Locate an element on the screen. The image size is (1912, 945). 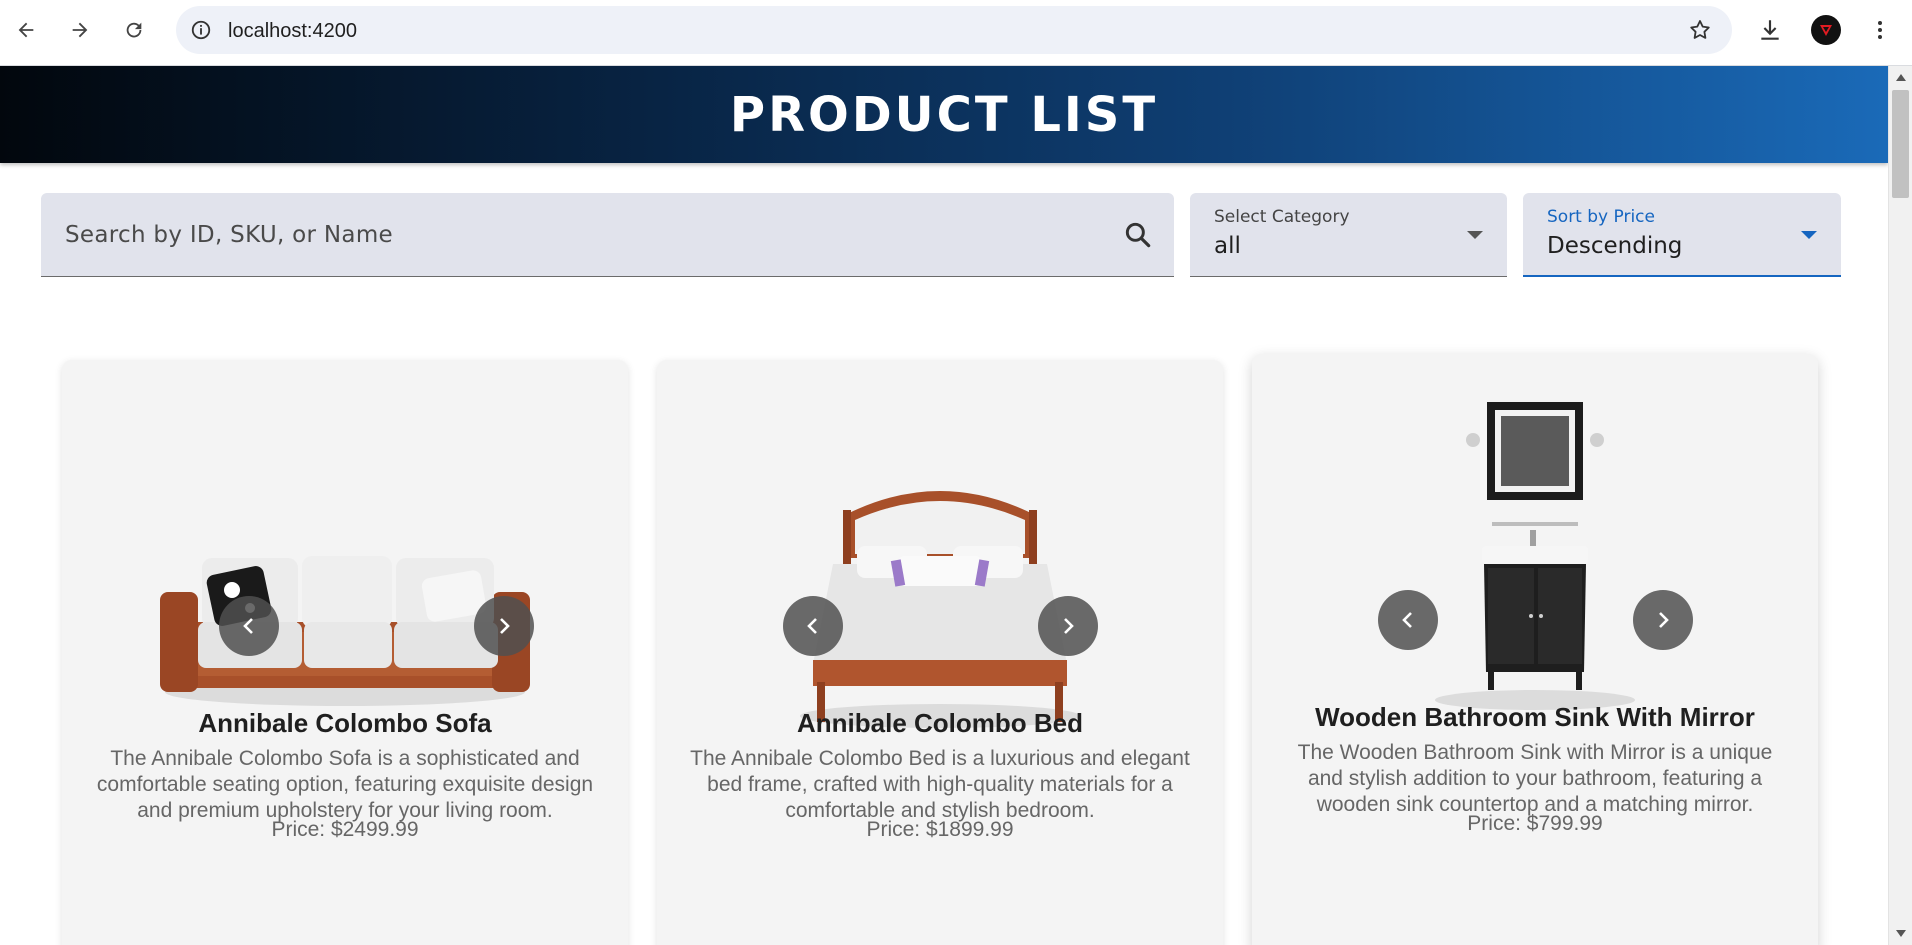
sort-select: Sort by Price Descending is located at coordinates (1682, 235).